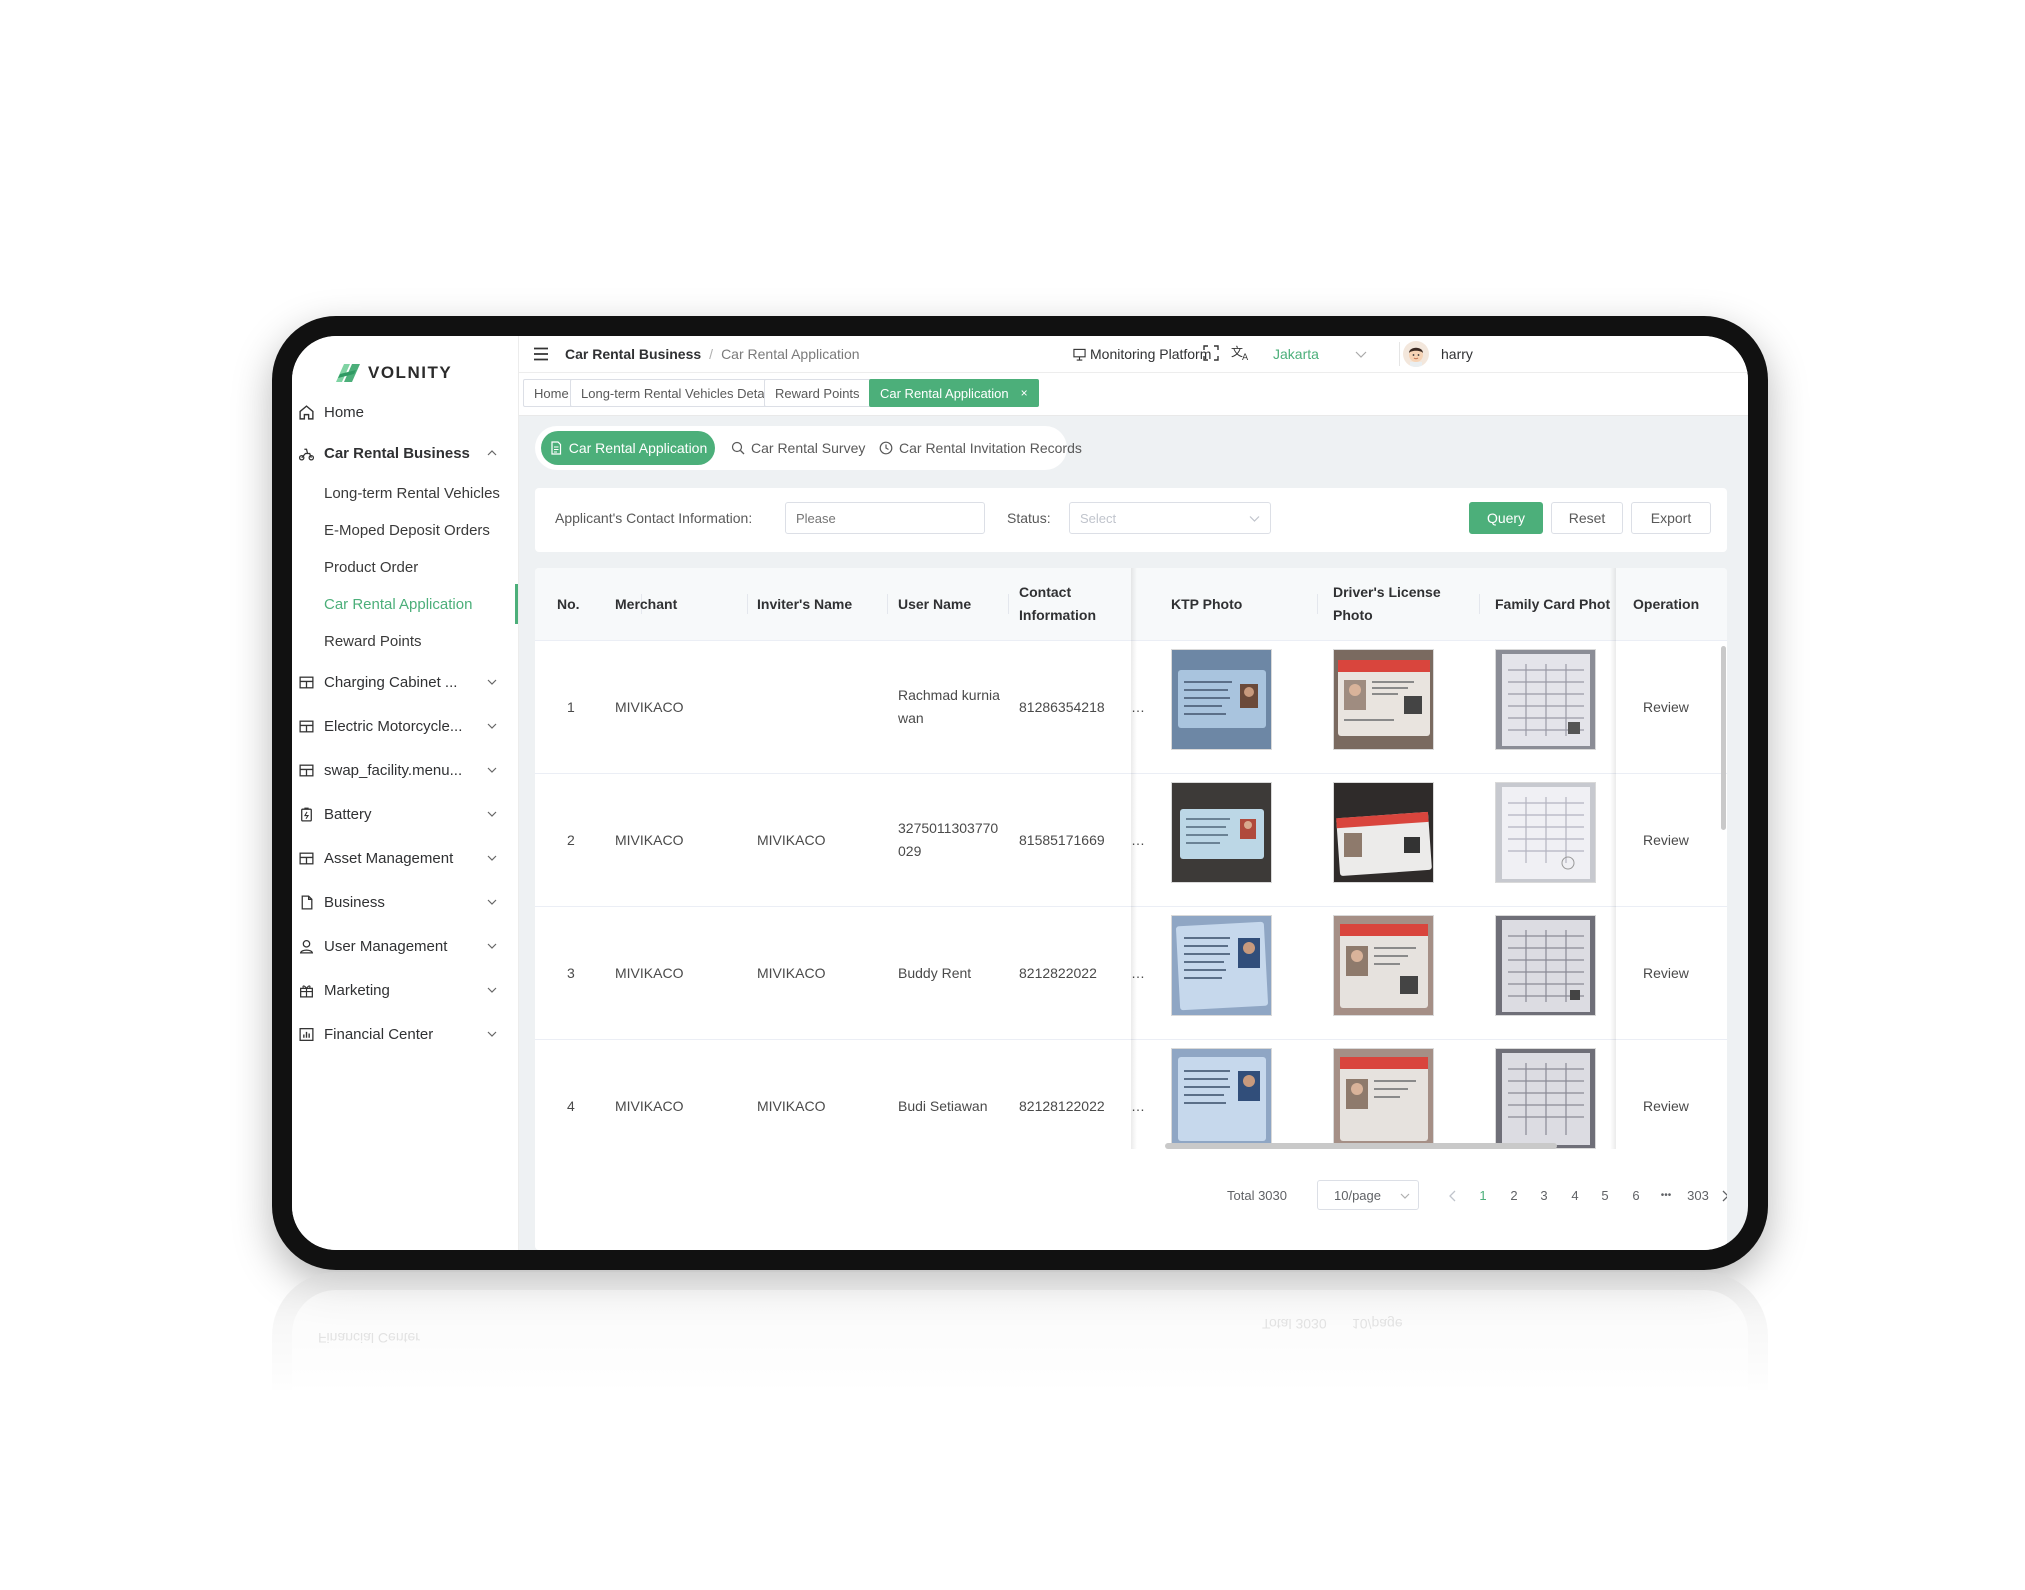 Image resolution: width=2025 pixels, height=1590 pixels. Describe the element at coordinates (357, 990) in the screenshot. I see `sidebar-item-label: Marketing` at that location.